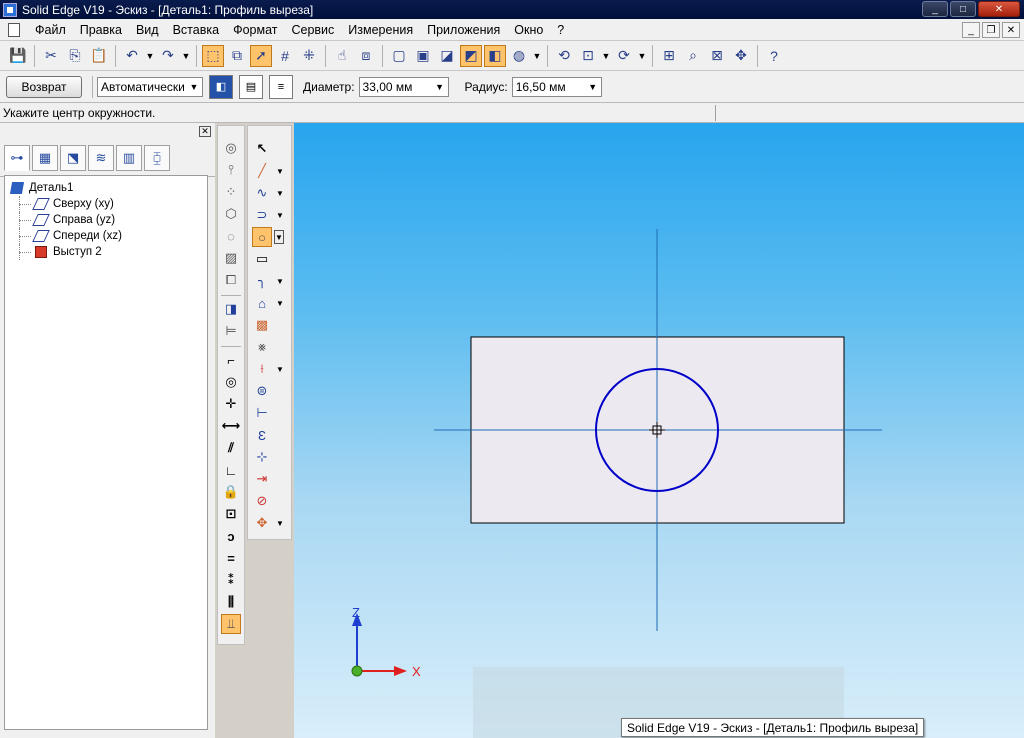 The width and height of the screenshot is (1024, 738). Describe the element at coordinates (262, 369) in the screenshot. I see `extend-tool-icon: ⟊` at that location.